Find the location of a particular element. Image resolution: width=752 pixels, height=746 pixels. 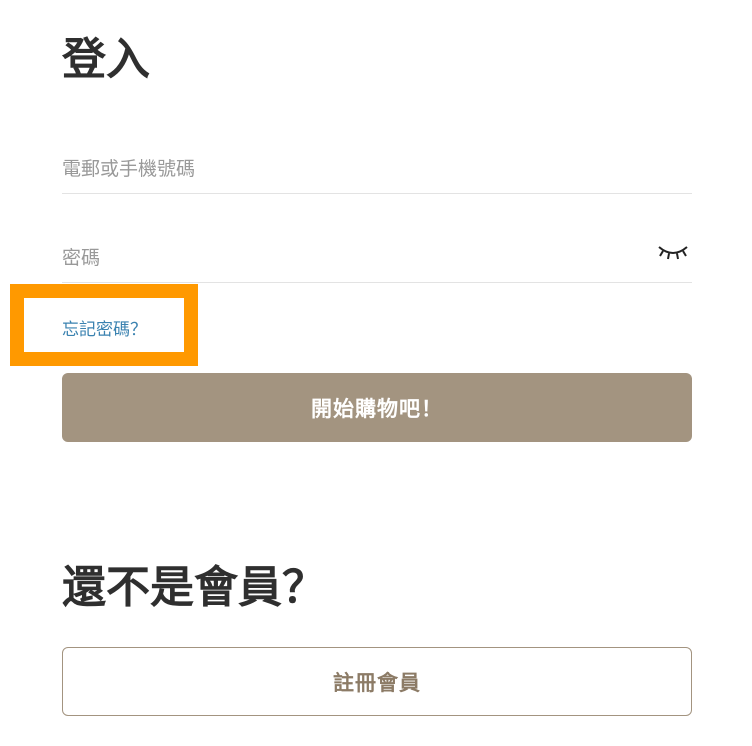

register-button: 註冊會員 is located at coordinates (377, 681).